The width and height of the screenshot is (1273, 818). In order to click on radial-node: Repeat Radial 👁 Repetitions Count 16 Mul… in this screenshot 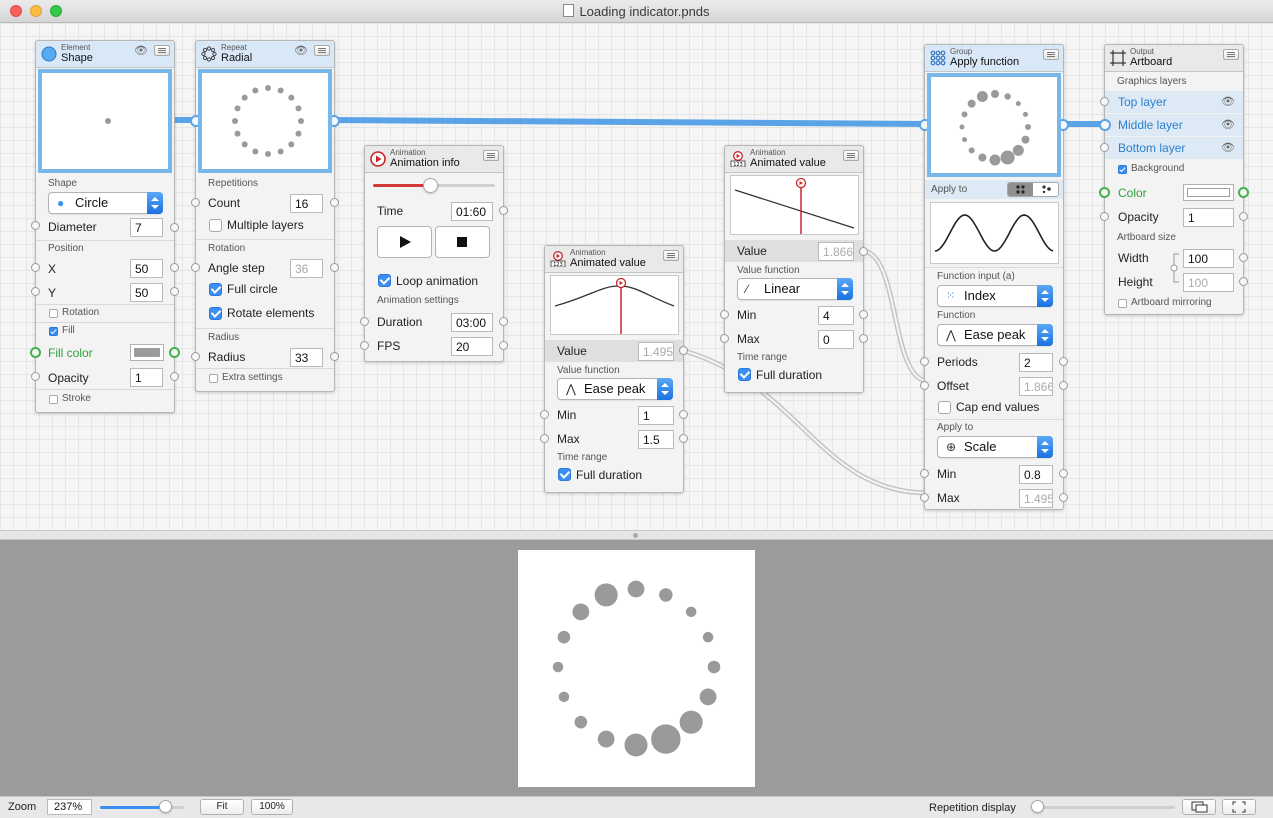, I will do `click(265, 216)`.